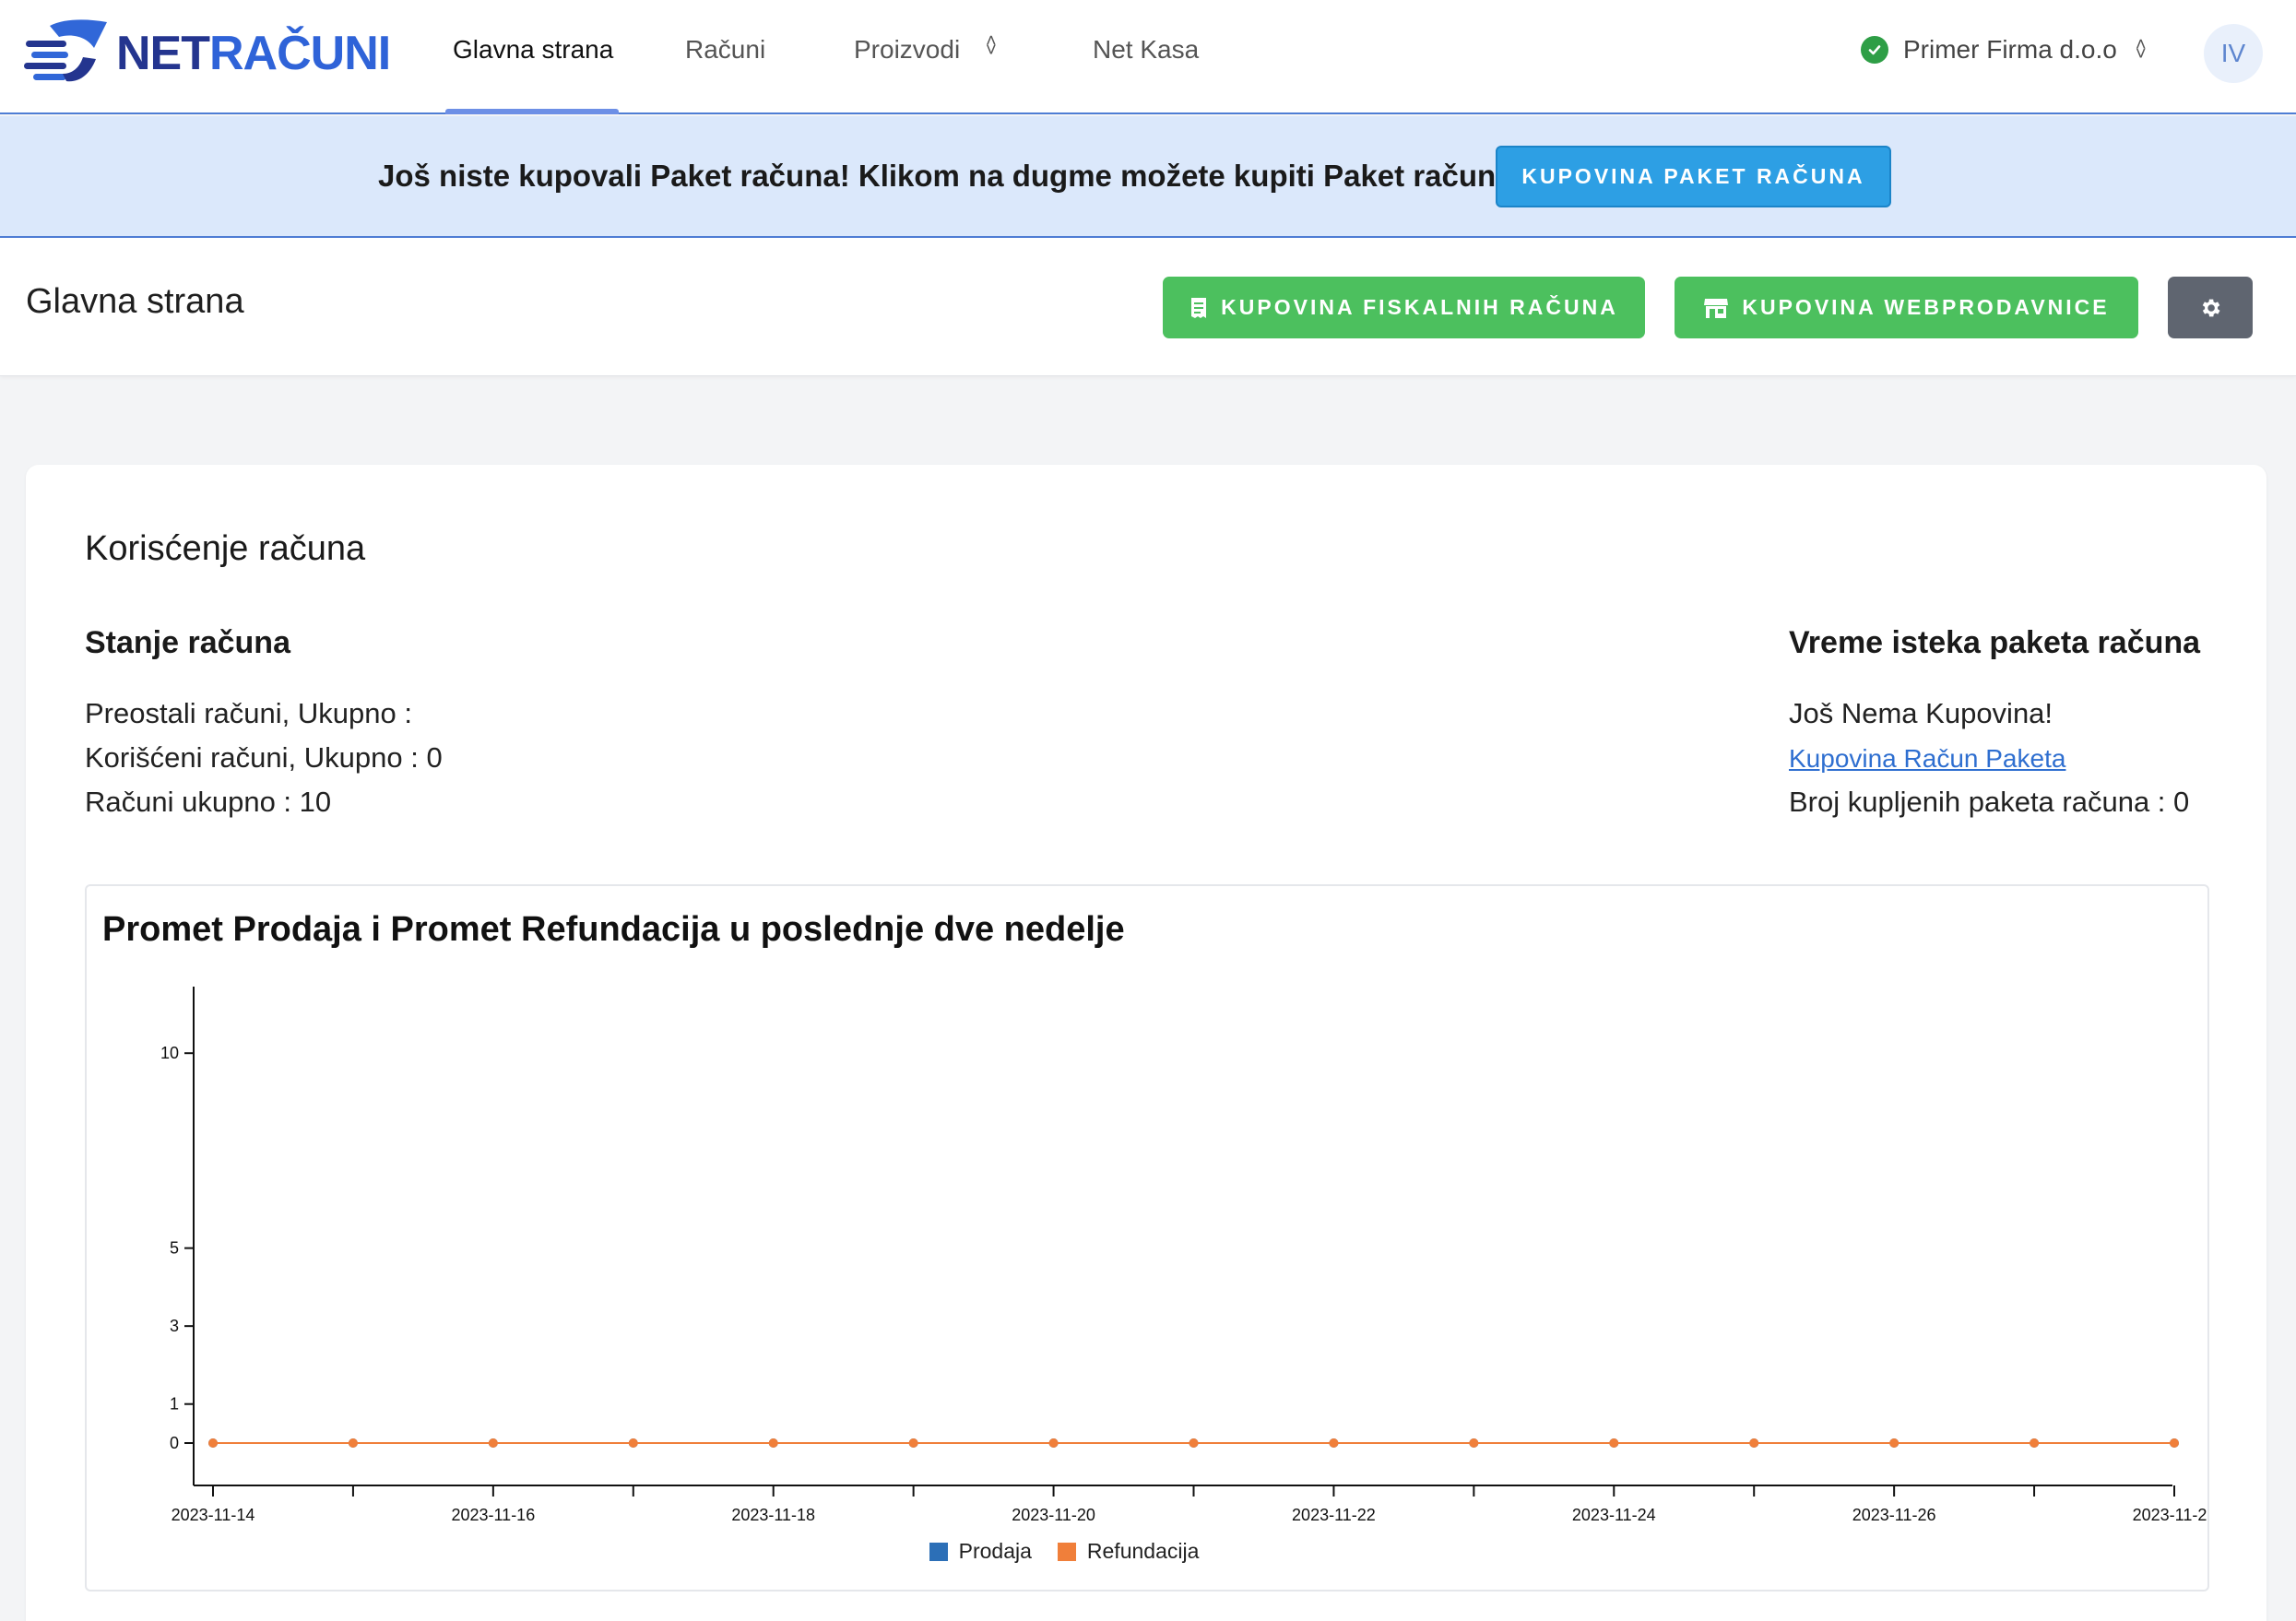 This screenshot has height=1621, width=2296. I want to click on y-tick-label: 1, so click(174, 1404).